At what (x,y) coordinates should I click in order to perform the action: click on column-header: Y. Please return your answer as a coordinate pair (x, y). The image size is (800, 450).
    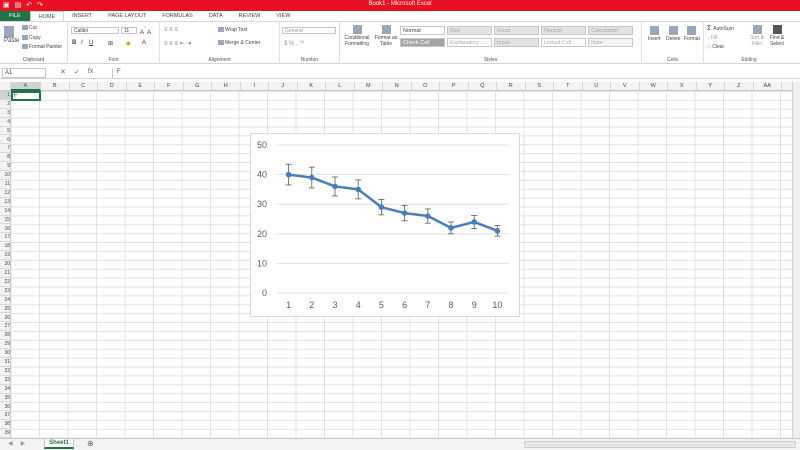
    Looking at the image, I should click on (711, 86).